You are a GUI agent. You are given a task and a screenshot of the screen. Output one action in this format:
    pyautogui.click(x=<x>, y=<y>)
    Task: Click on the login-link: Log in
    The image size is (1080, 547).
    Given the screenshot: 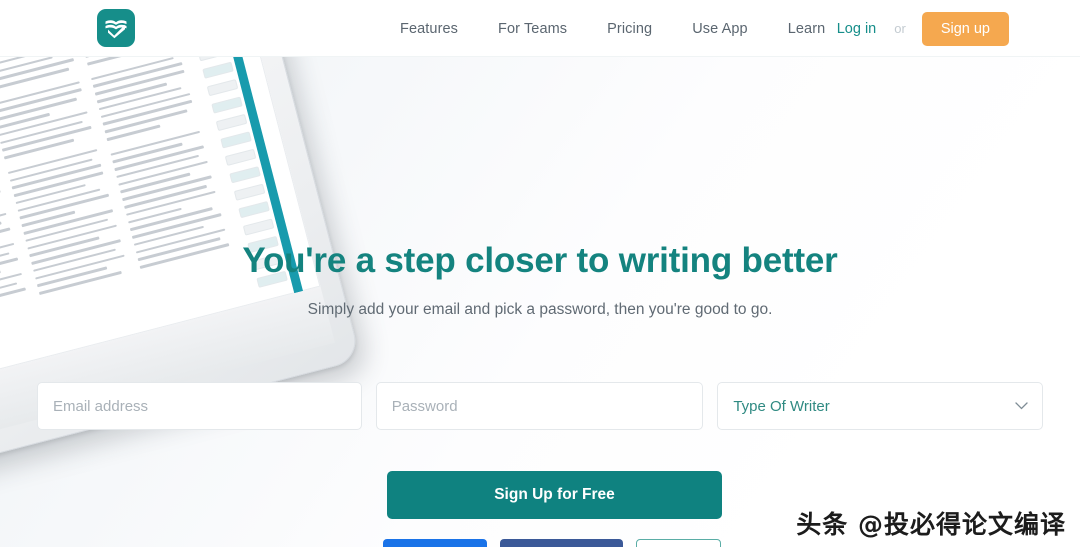 What is the action you would take?
    pyautogui.click(x=857, y=29)
    